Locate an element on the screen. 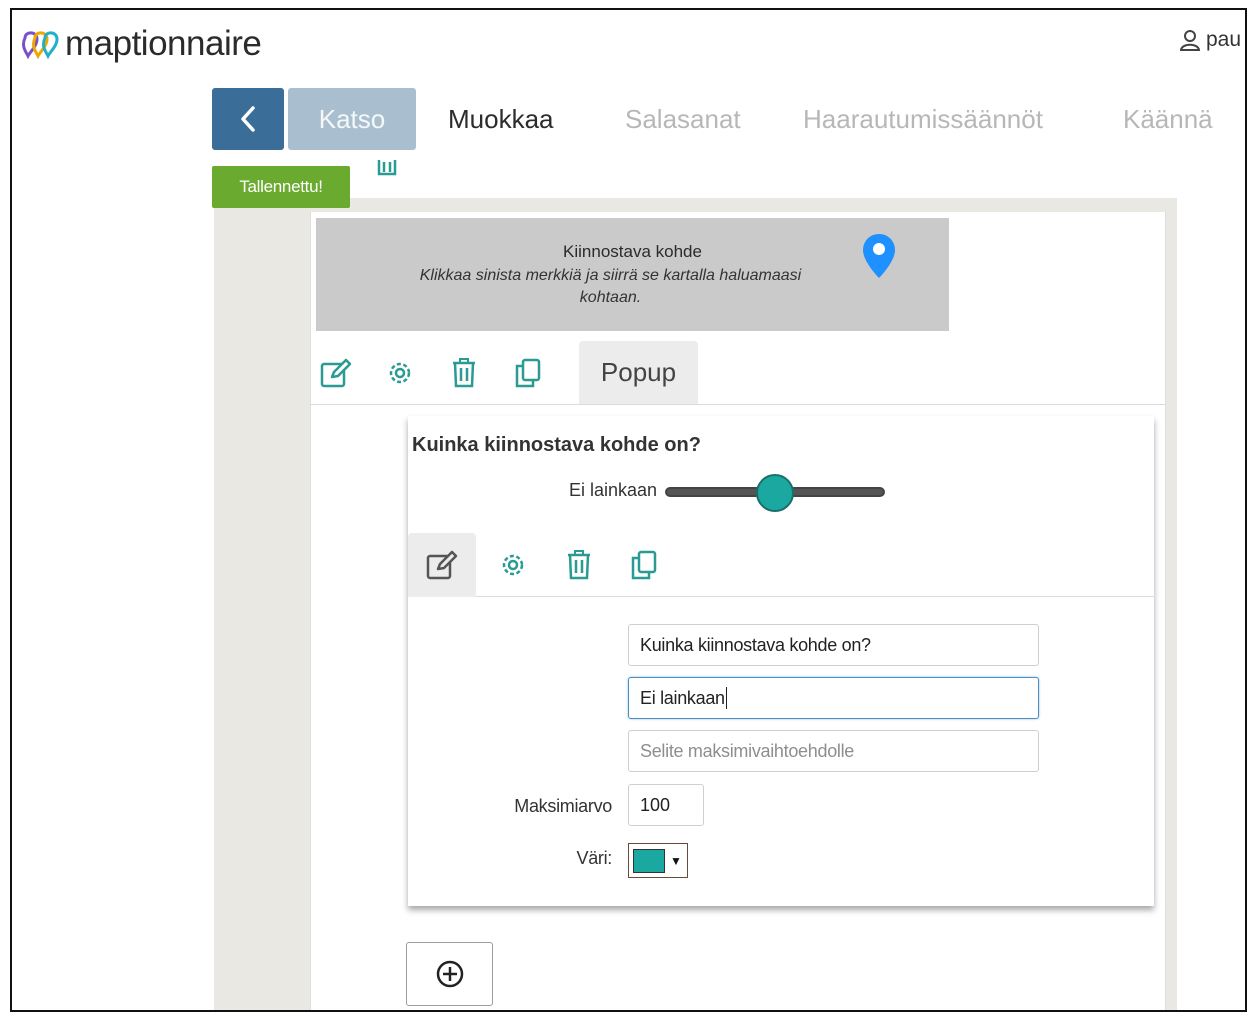 Image resolution: width=1259 pixels, height=1019 pixels. question-title-input-value: Kuinka kiinnostava kohde on? is located at coordinates (755, 644).